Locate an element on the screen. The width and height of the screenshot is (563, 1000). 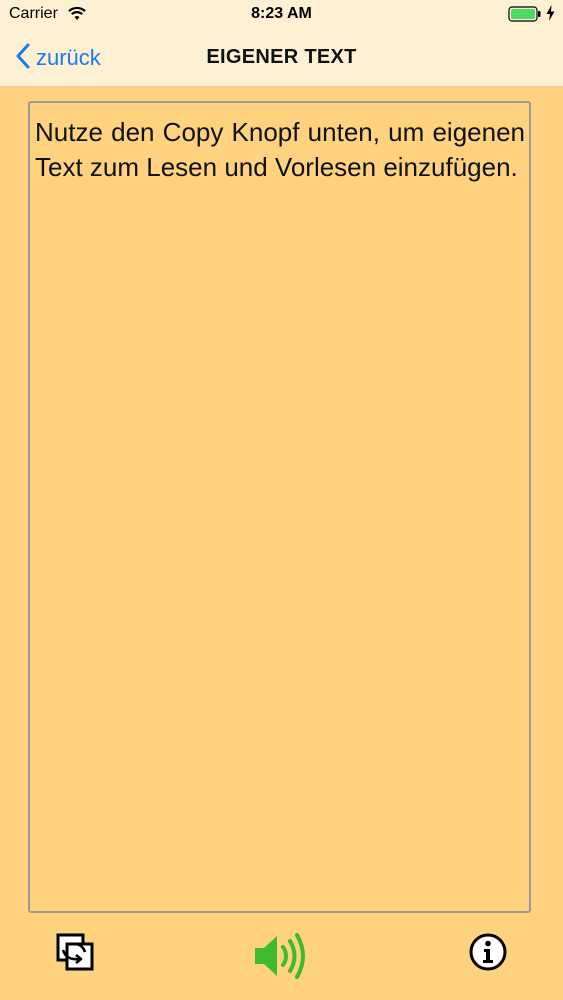
speaker-icon is located at coordinates (282, 960).